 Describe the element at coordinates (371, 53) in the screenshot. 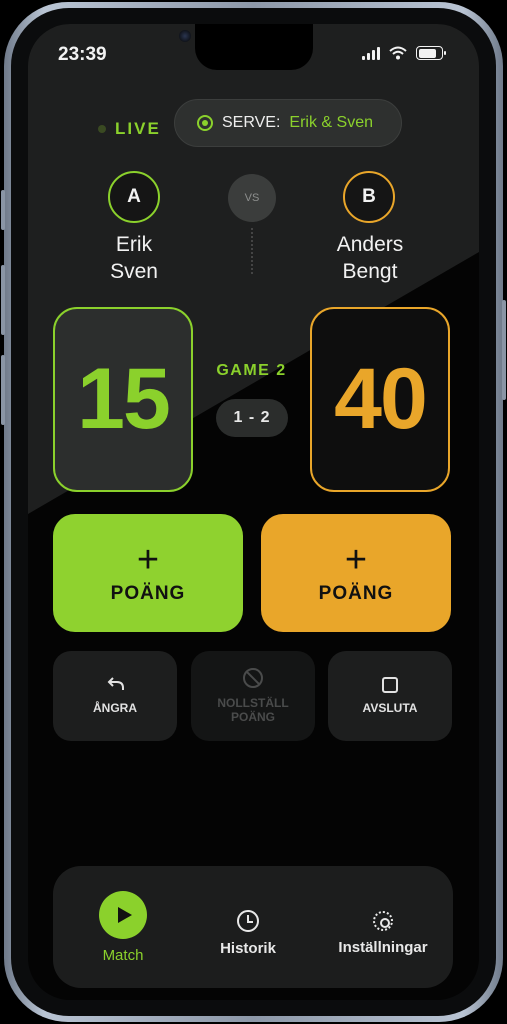

I see `signal-icon` at that location.